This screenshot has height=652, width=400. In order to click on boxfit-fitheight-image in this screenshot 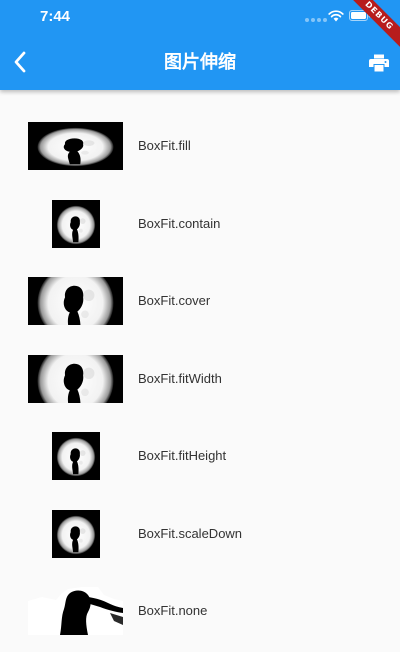, I will do `click(76, 456)`.